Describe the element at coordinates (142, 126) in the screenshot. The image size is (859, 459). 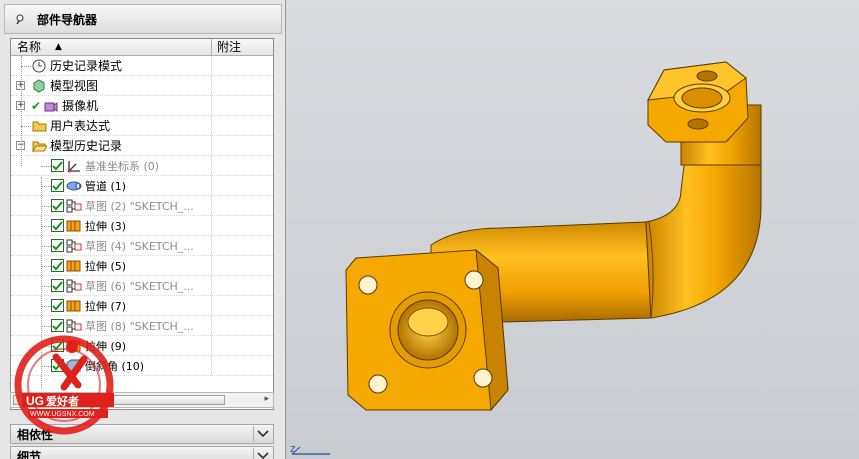
I see `tree-row-user-expressions: 用户表达式` at that location.